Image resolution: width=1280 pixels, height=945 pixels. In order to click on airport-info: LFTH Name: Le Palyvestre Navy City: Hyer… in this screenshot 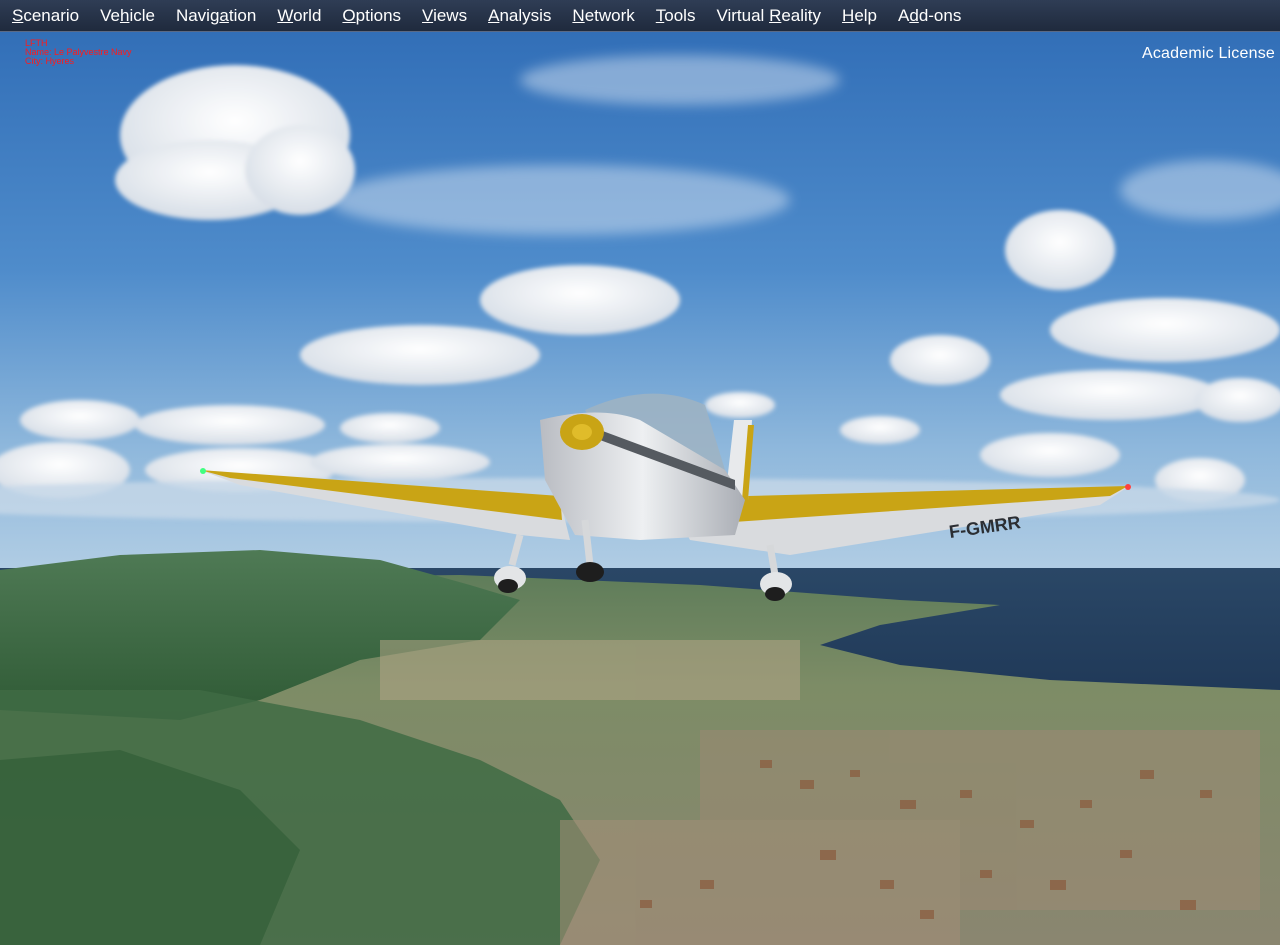, I will do `click(78, 52)`.